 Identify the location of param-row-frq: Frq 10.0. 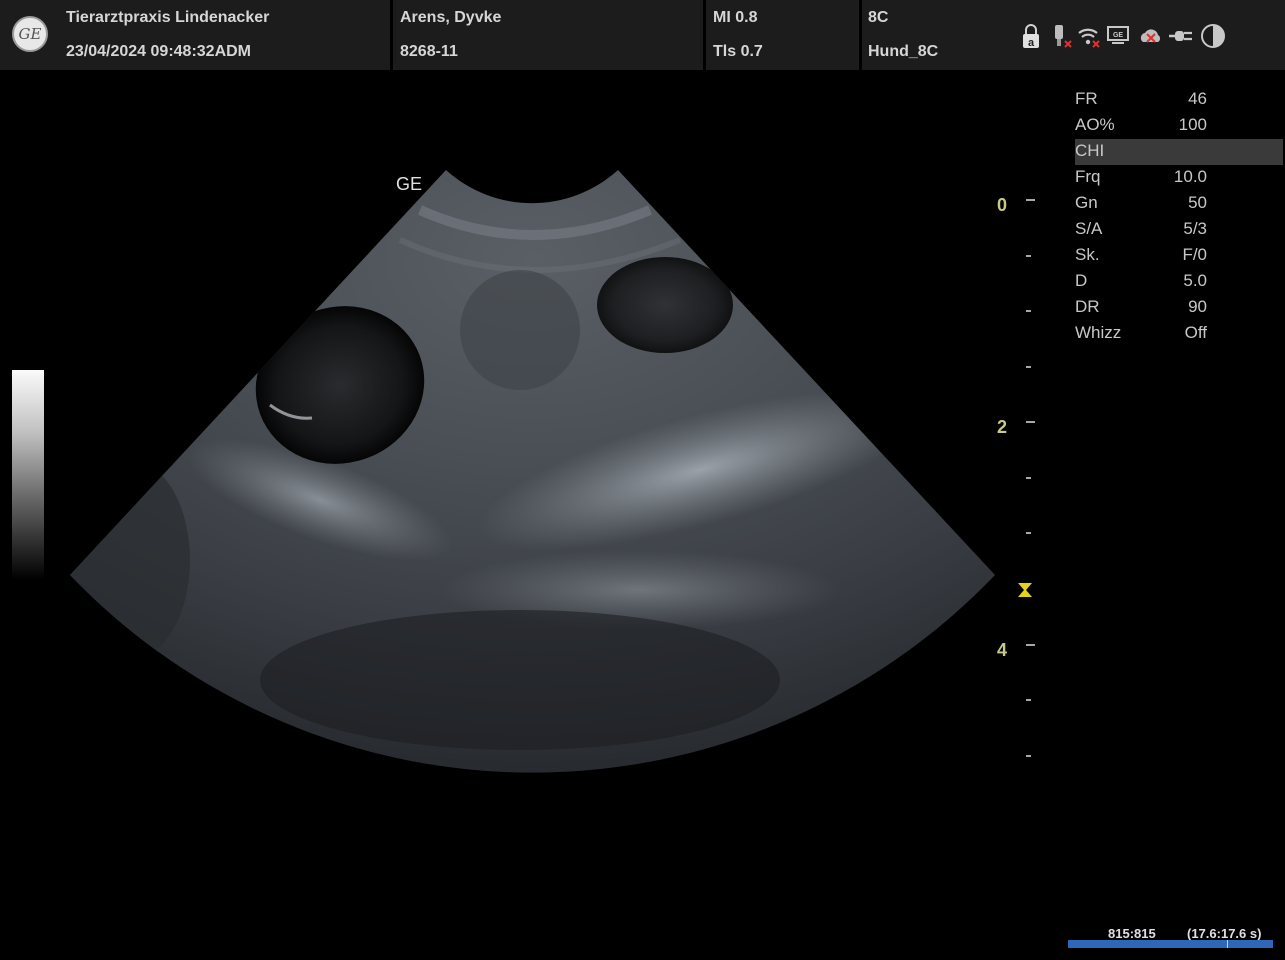
(1179, 178).